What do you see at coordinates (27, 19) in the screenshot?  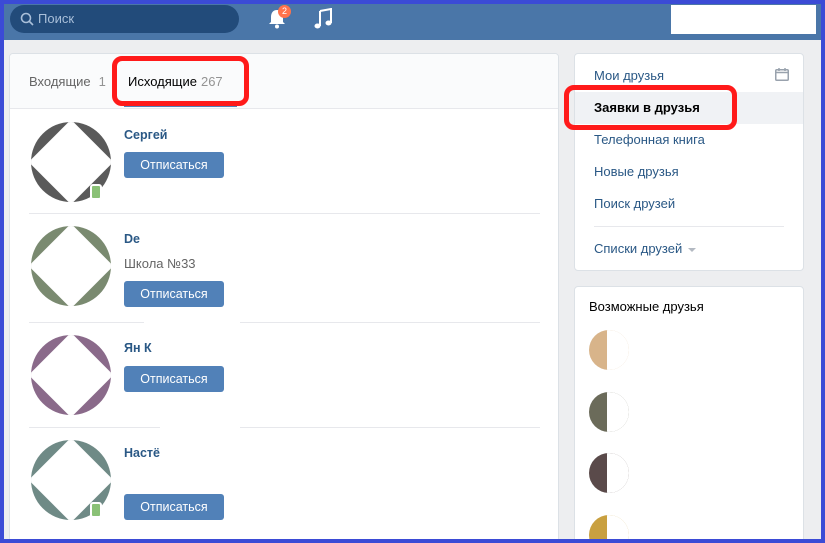 I see `search-icon` at bounding box center [27, 19].